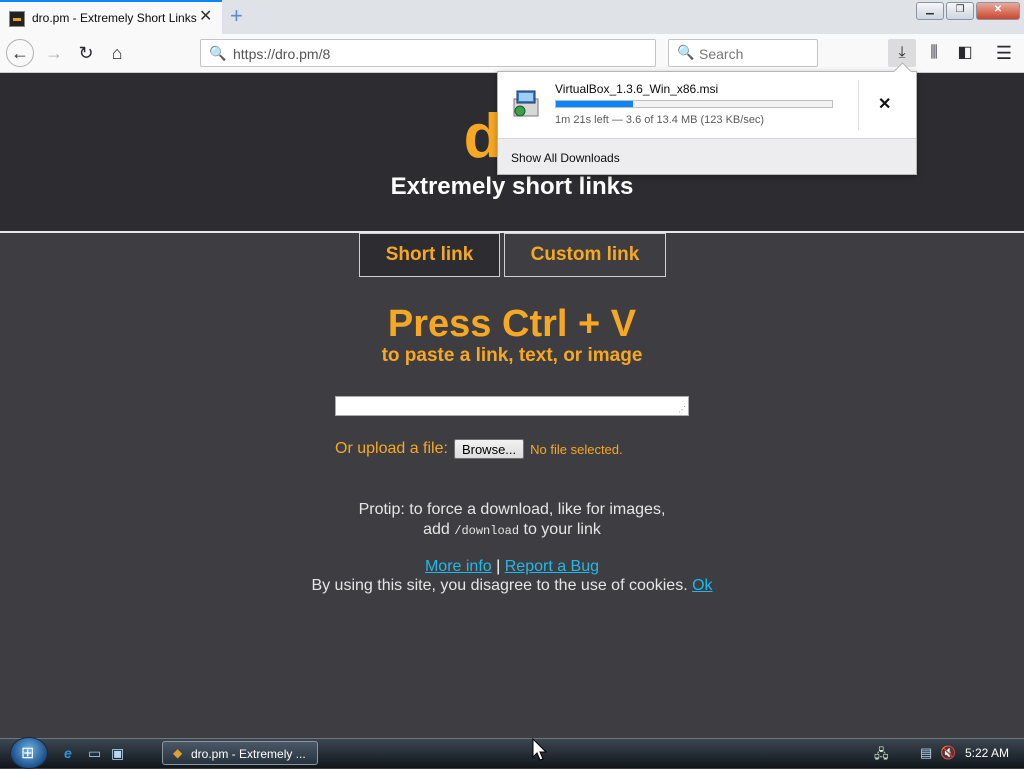 The height and width of the screenshot is (769, 1024). Describe the element at coordinates (562, 529) in the screenshot. I see `protip-end-text: to your link` at that location.